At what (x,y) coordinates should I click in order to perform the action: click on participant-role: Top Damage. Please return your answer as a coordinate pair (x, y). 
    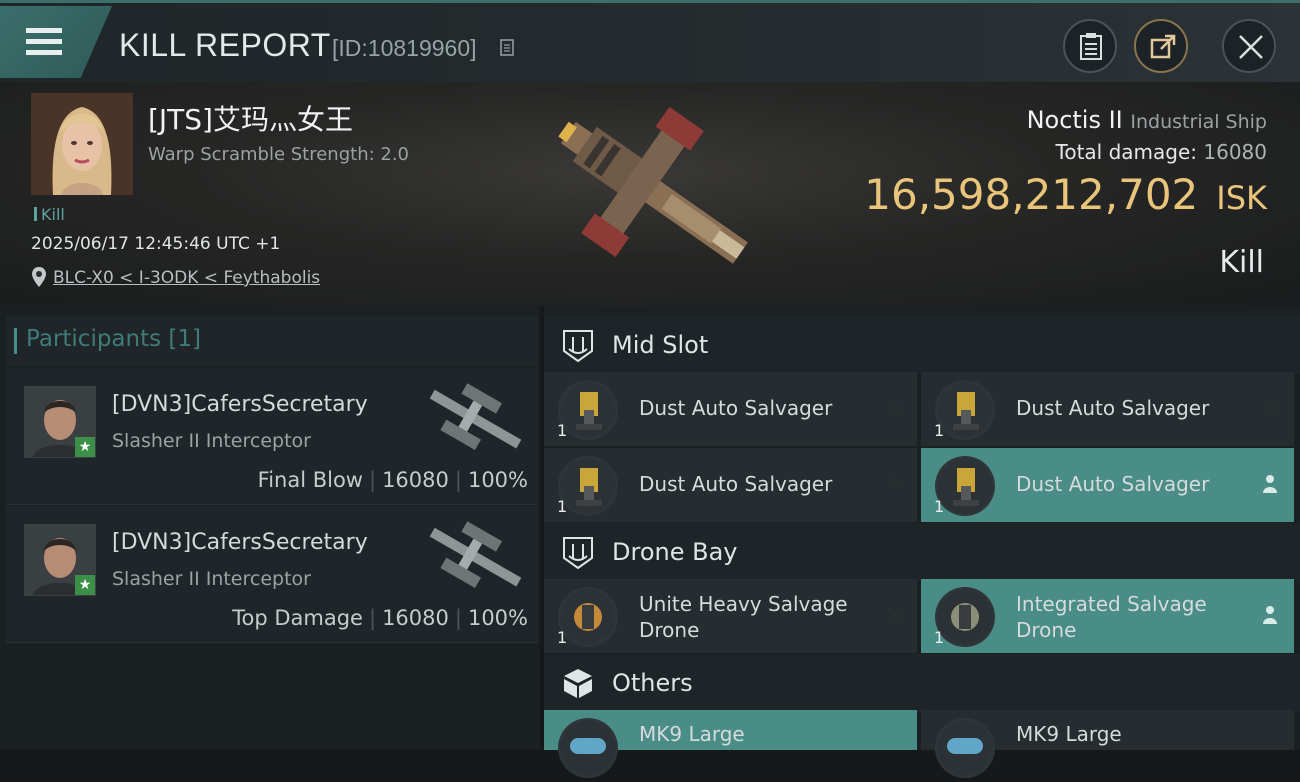
    Looking at the image, I should click on (297, 618).